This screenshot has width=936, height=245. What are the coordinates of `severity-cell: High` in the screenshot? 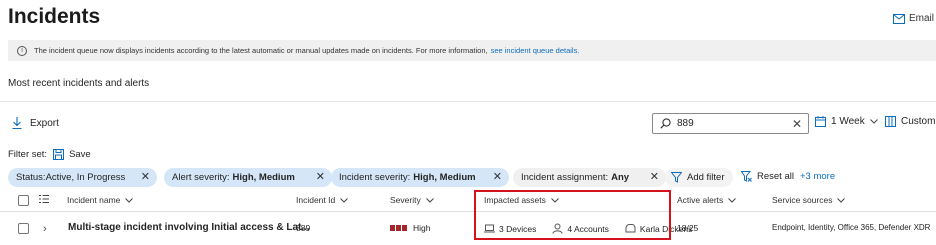 It's located at (410, 228).